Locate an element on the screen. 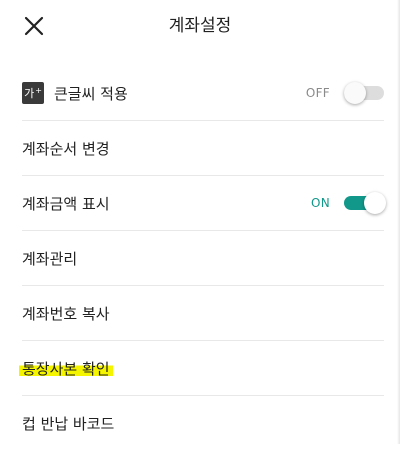  large-font-toggle-group: OFF is located at coordinates (345, 93).